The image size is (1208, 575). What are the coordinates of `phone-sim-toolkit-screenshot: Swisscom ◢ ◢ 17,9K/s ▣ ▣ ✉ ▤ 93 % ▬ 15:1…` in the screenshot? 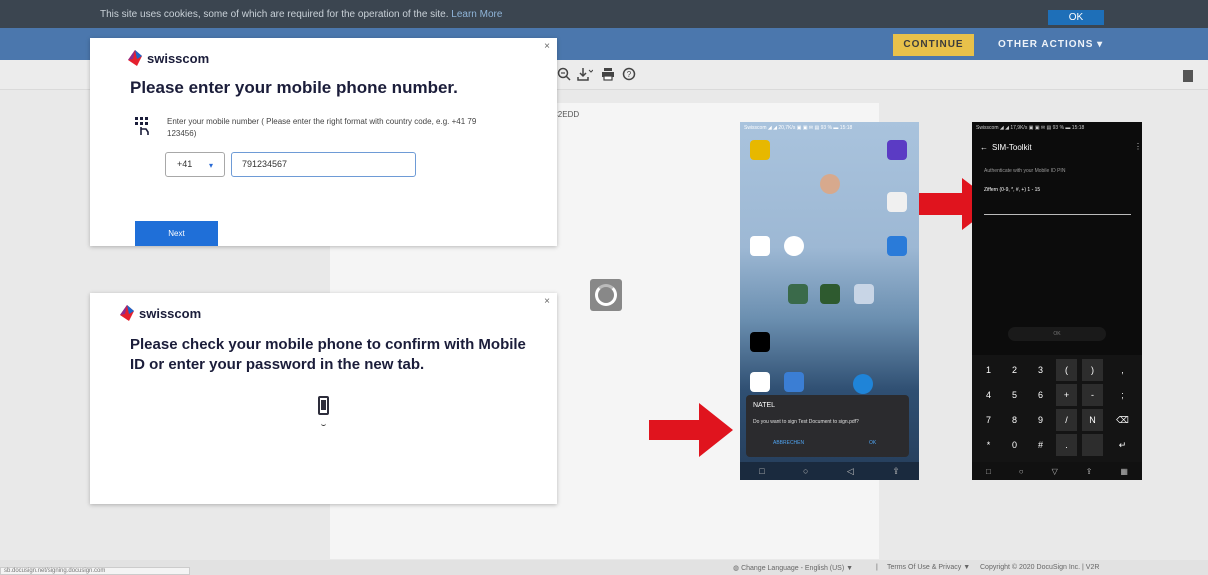 It's located at (1057, 301).